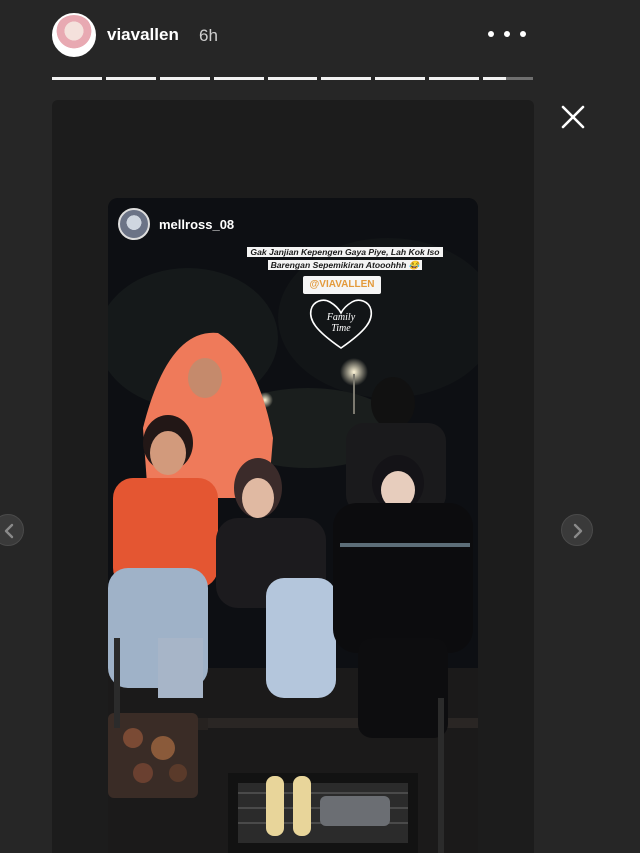 Image resolution: width=640 pixels, height=853 pixels. What do you see at coordinates (208, 35) in the screenshot?
I see `story-time: 6h` at bounding box center [208, 35].